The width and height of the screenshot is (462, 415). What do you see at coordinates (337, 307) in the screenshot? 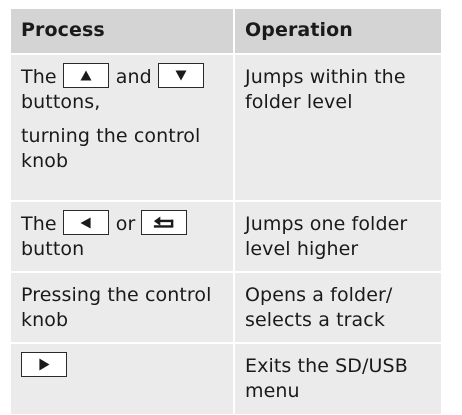
I see `operation-cell: Opens a folder/ selects a track` at bounding box center [337, 307].